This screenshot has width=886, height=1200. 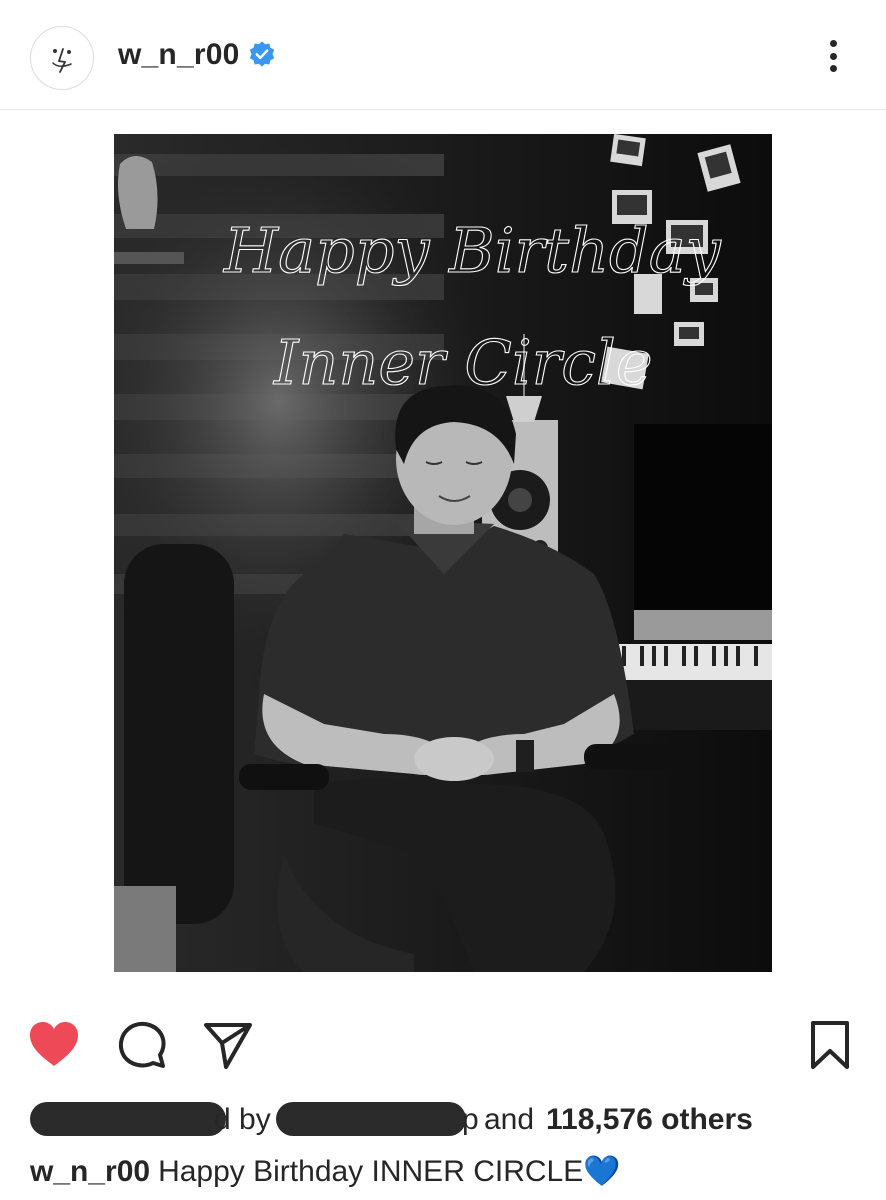 What do you see at coordinates (649, 1120) in the screenshot?
I see `likes-others-count: 118,576 others` at bounding box center [649, 1120].